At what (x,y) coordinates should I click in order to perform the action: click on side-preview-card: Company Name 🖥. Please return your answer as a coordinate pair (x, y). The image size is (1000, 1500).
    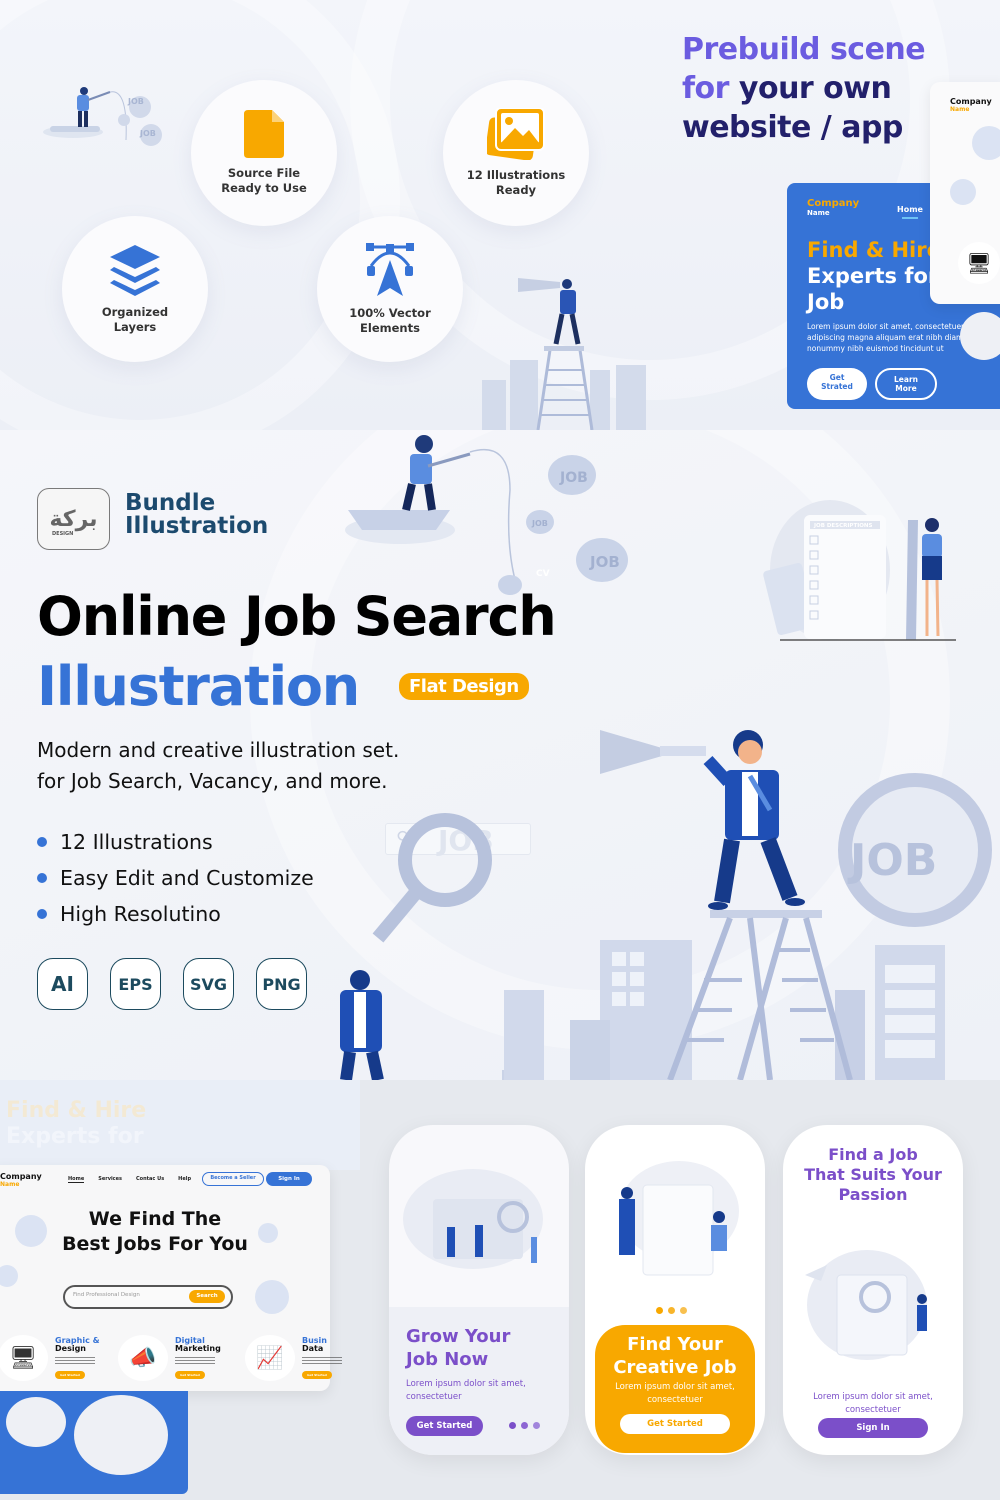
    Looking at the image, I should click on (965, 193).